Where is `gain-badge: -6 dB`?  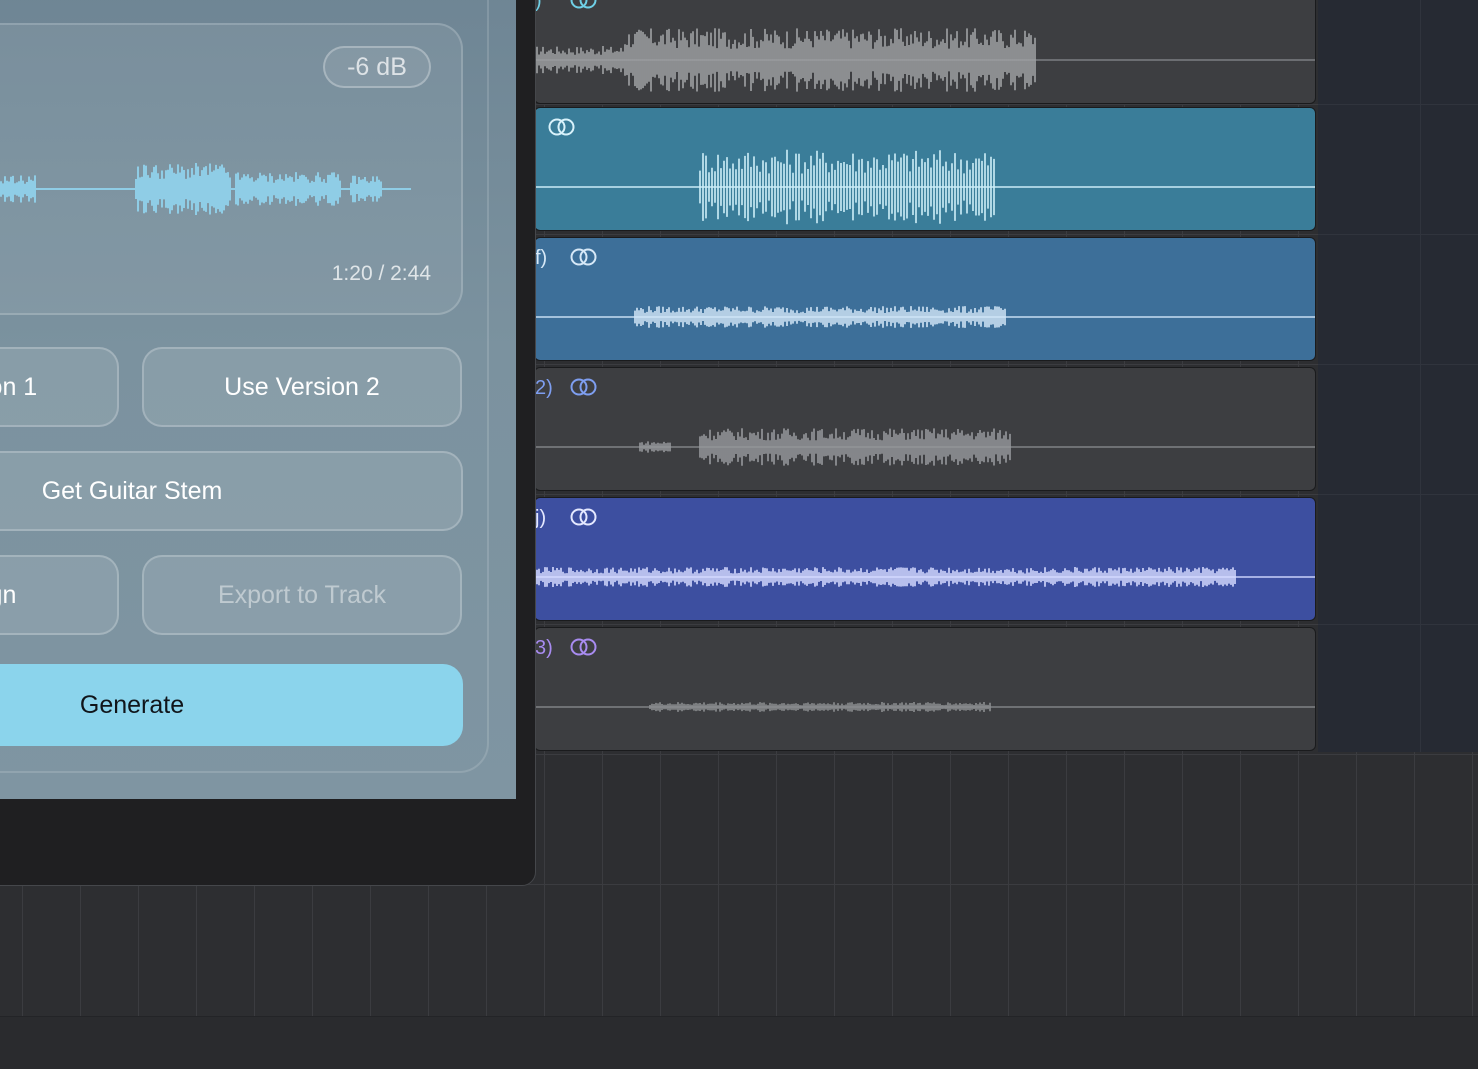 gain-badge: -6 dB is located at coordinates (377, 67).